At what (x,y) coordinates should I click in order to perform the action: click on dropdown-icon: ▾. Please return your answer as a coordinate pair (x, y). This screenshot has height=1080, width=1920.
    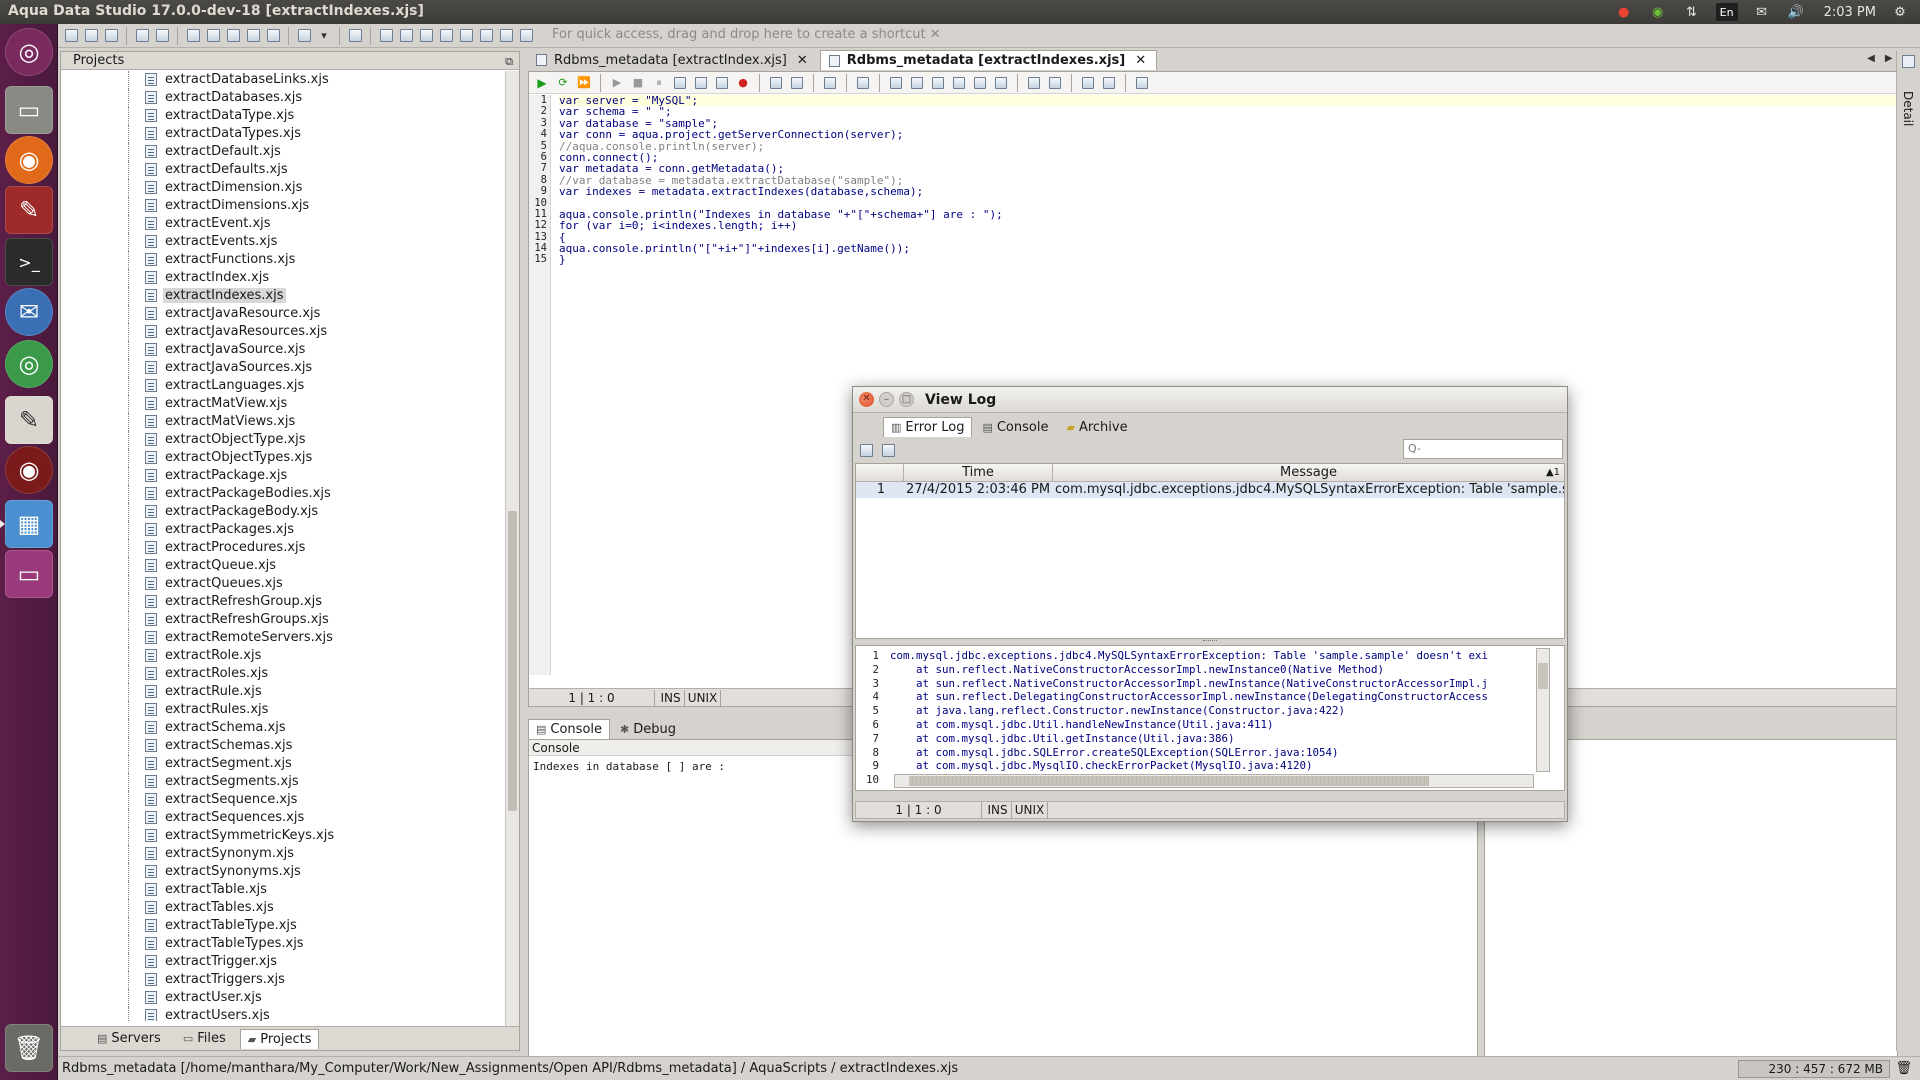
    Looking at the image, I should click on (324, 36).